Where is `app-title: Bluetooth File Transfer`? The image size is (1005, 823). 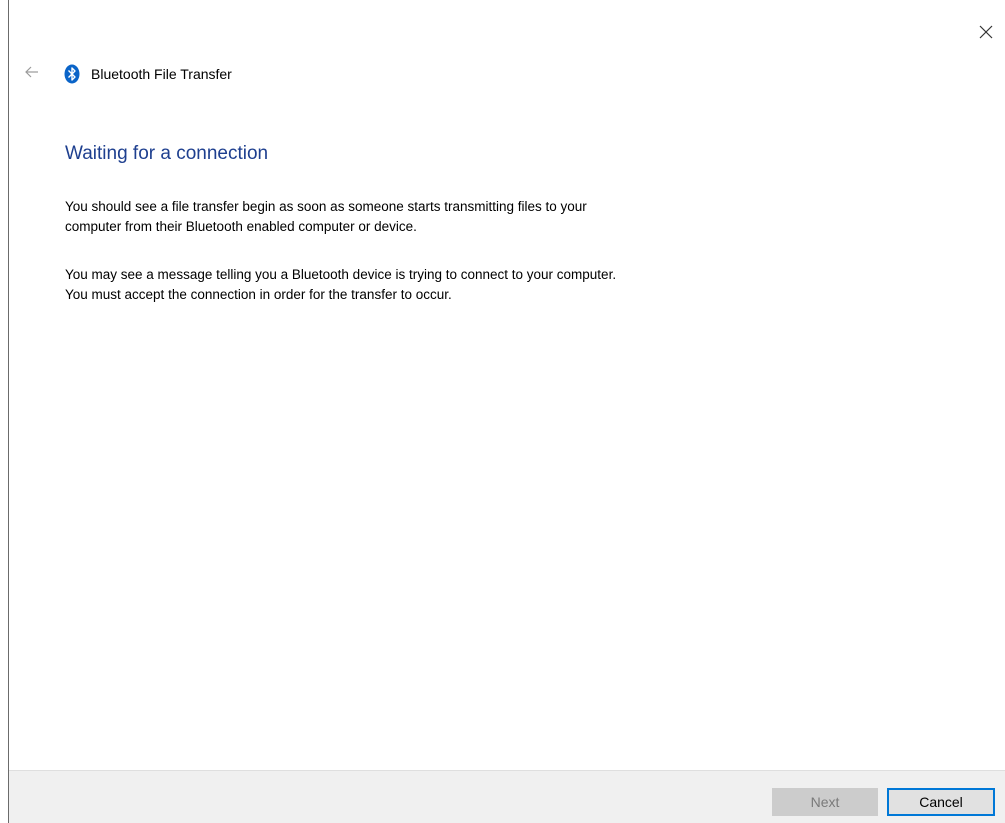 app-title: Bluetooth File Transfer is located at coordinates (161, 74).